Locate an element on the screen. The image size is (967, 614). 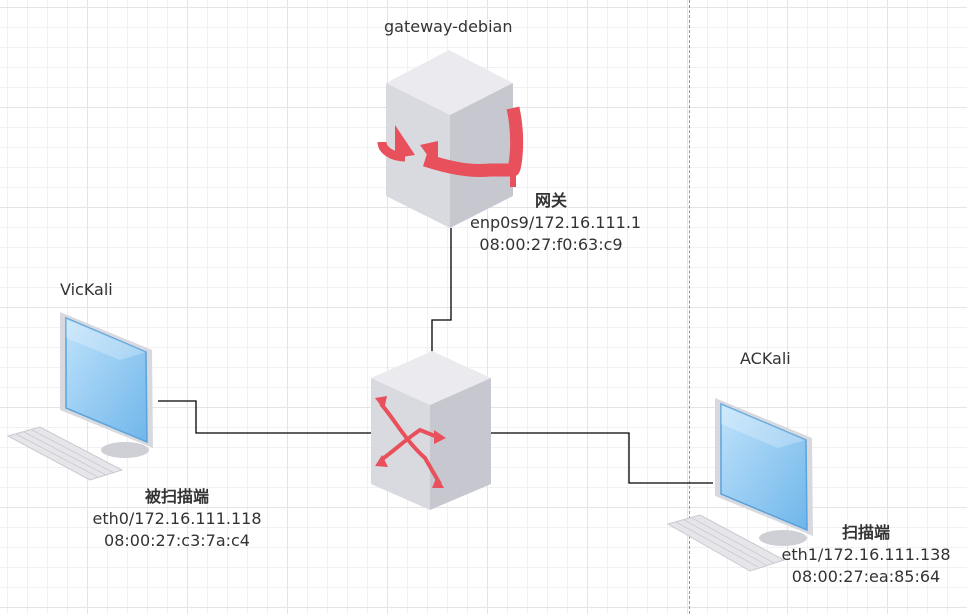
victim-role-label: 被扫描端 is located at coordinates (176, 496).